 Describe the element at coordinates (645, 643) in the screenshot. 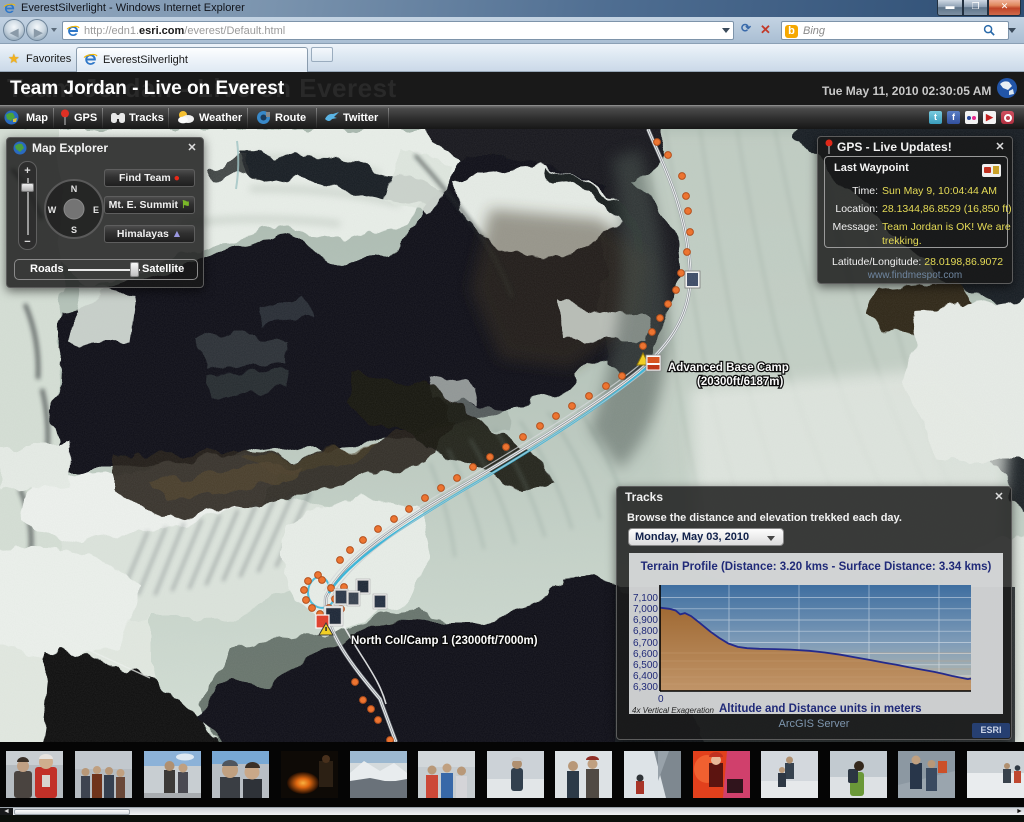

I see `svg-text: 6,700` at that location.